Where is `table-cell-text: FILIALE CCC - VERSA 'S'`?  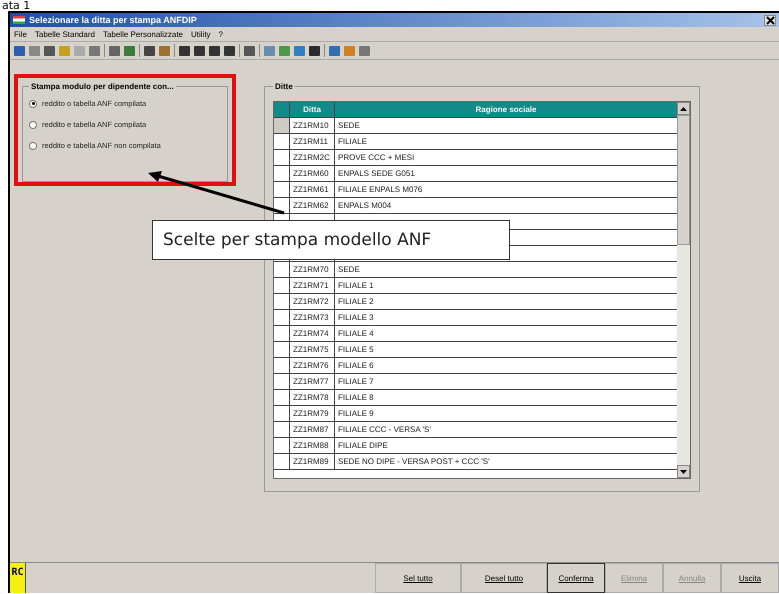 table-cell-text: FILIALE CCC - VERSA 'S' is located at coordinates (384, 430).